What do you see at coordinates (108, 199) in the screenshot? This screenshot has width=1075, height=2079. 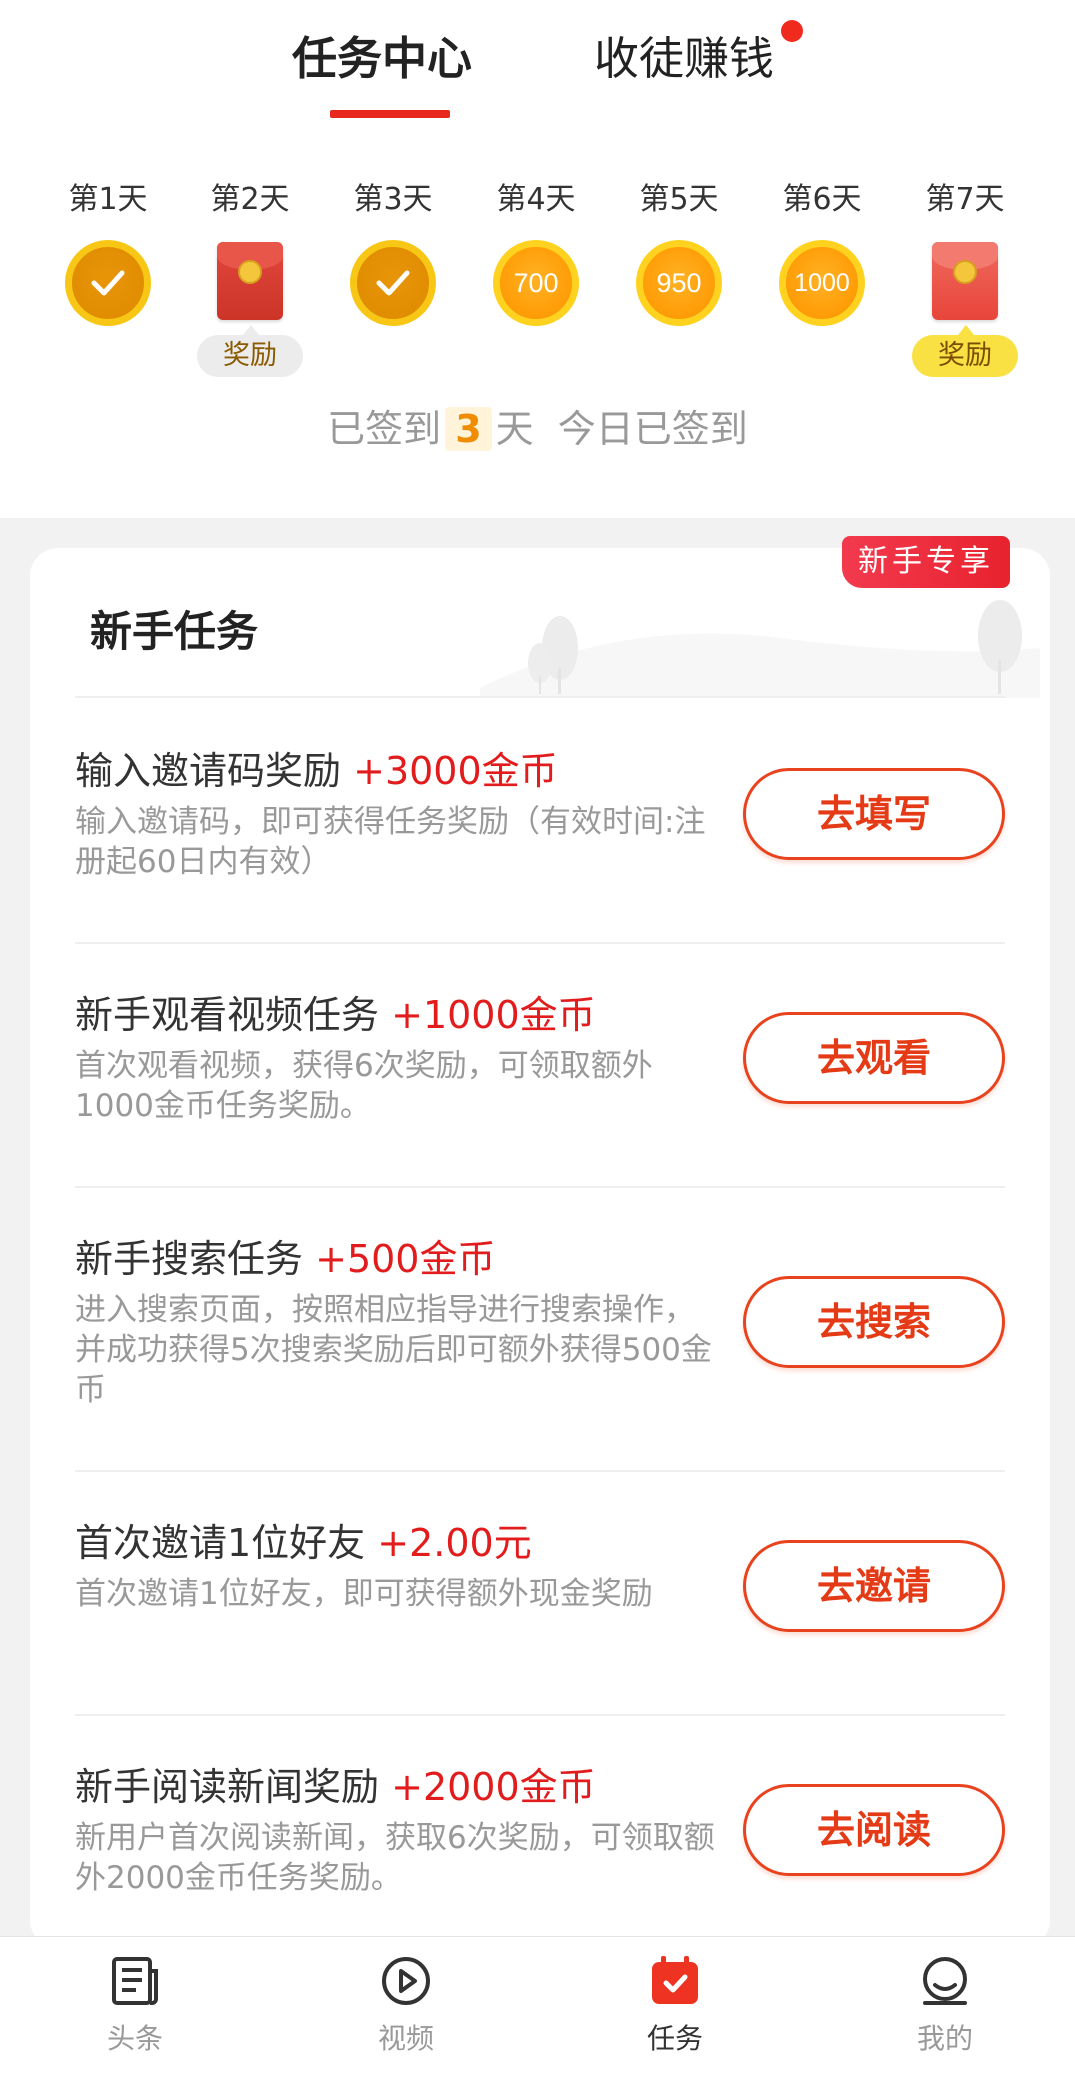 I see `day-label: 第1天` at bounding box center [108, 199].